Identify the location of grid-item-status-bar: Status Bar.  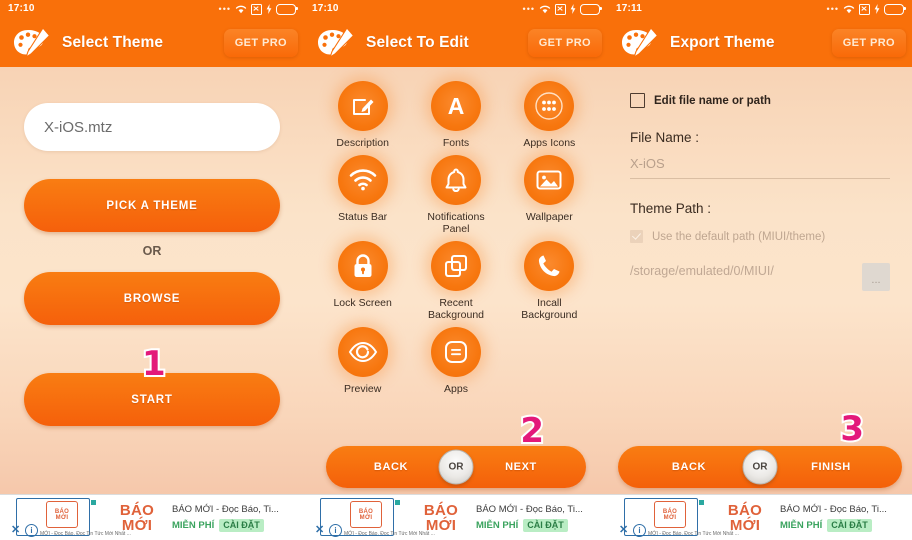
(362, 195).